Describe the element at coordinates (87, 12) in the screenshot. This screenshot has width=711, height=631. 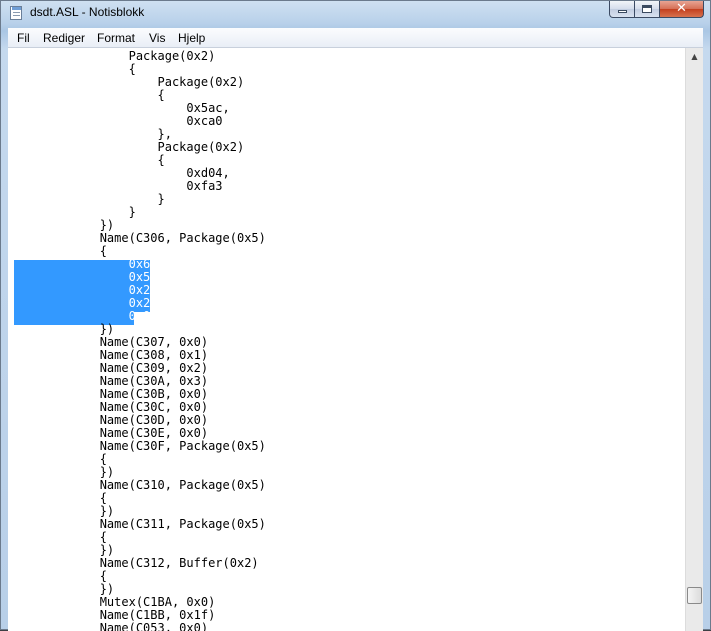
I see `window-title: dsdt.ASL - Notisblokk` at that location.